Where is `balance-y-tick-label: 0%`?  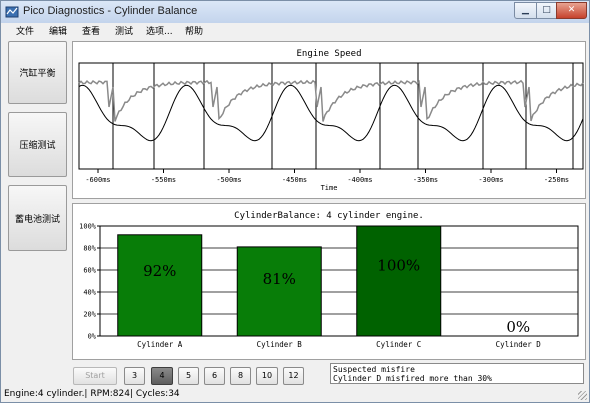
balance-y-tick-label: 0% is located at coordinates (92, 337).